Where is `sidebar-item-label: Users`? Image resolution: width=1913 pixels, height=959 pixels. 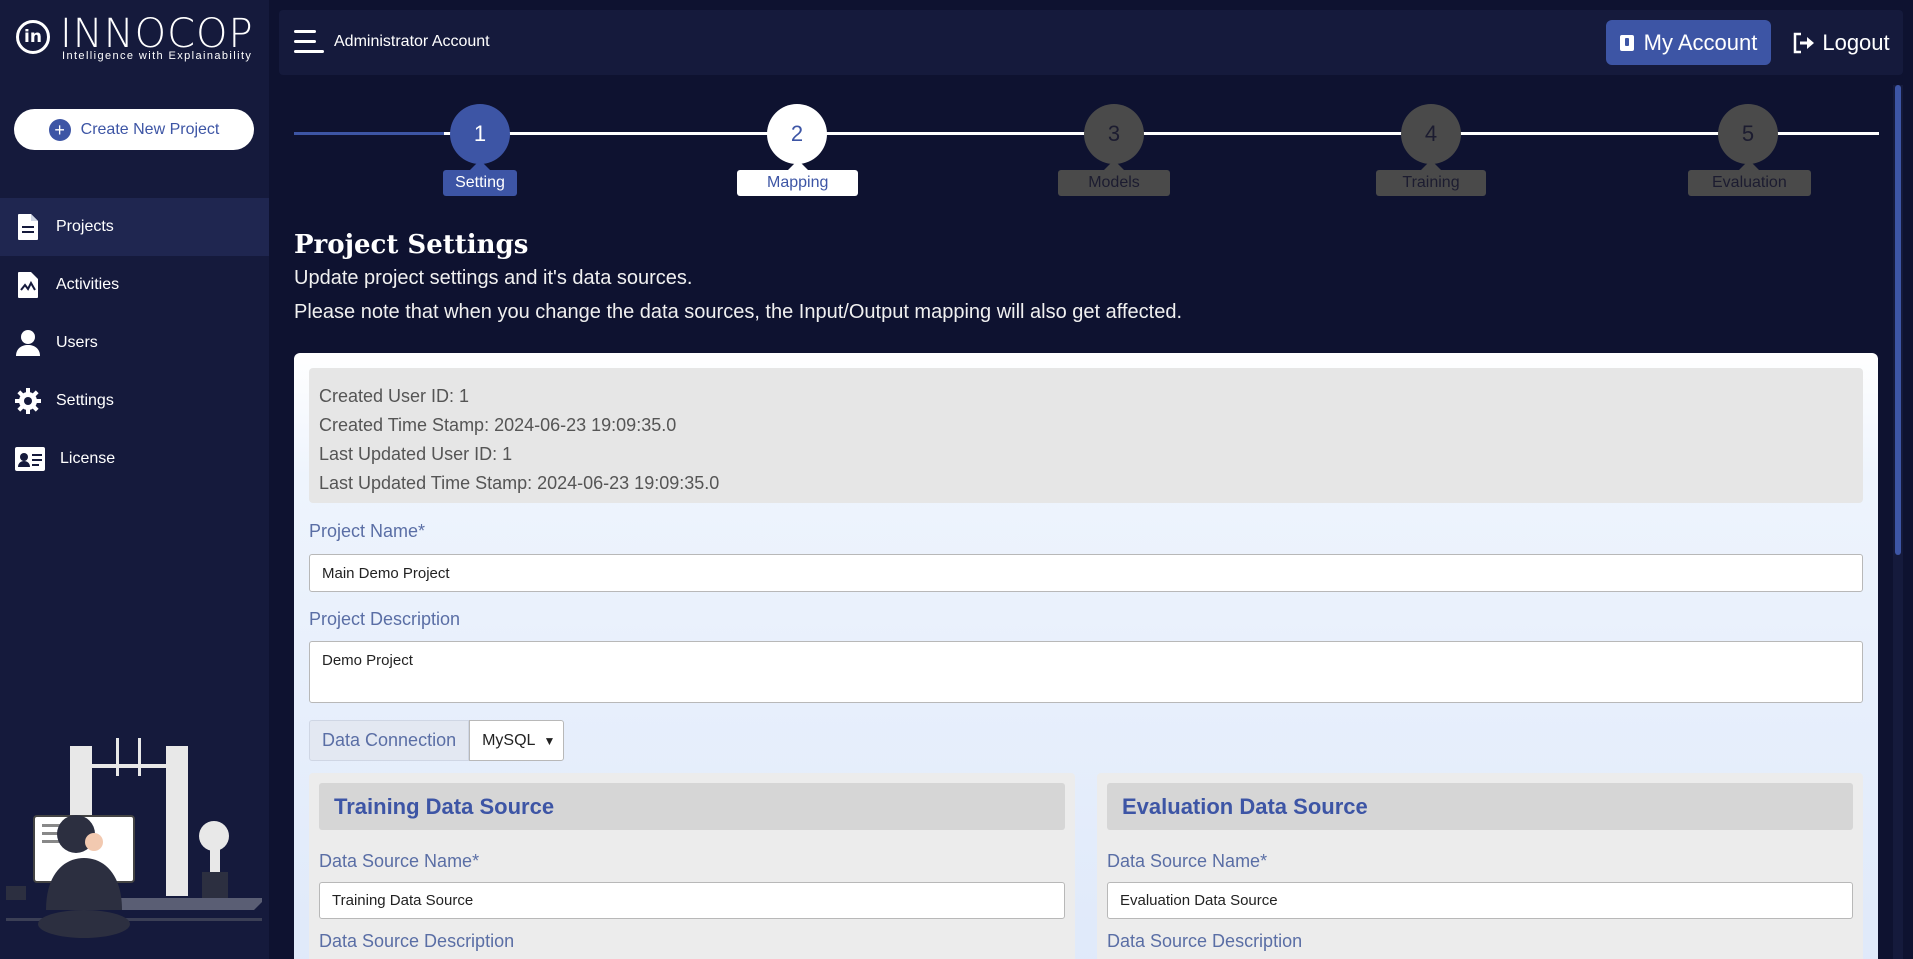
sidebar-item-label: Users is located at coordinates (77, 342).